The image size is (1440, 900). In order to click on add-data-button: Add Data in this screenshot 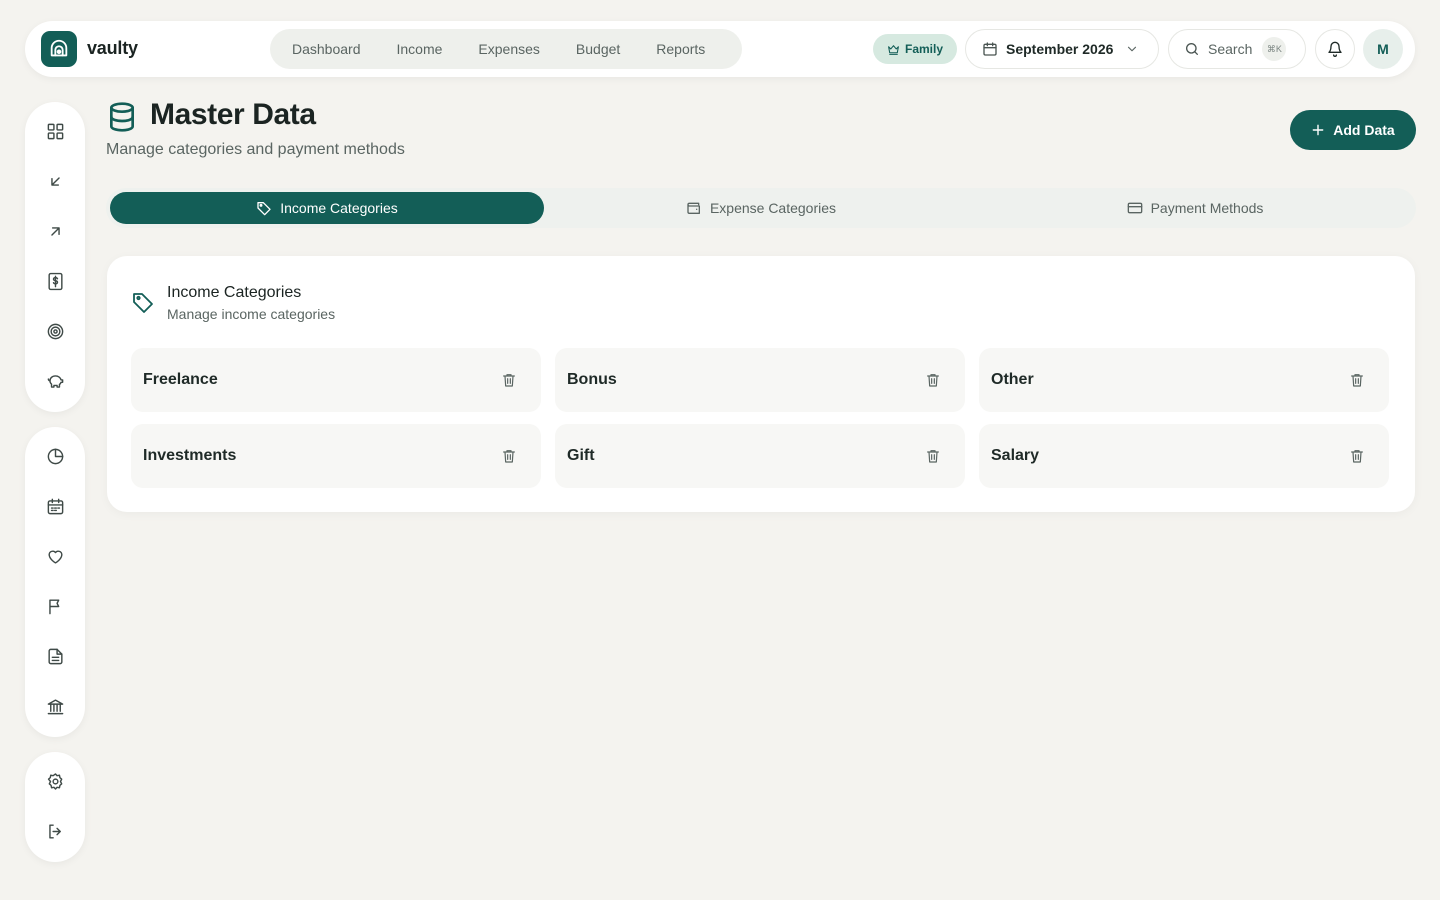, I will do `click(1353, 130)`.